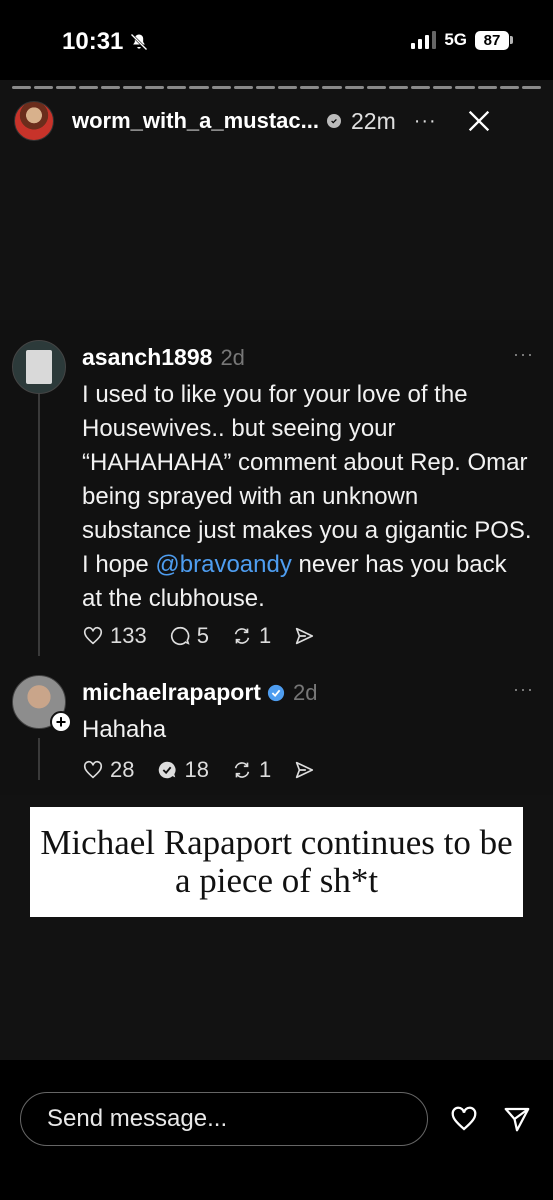 The height and width of the screenshot is (1200, 553). I want to click on comment-text: Hahaha, so click(124, 729).